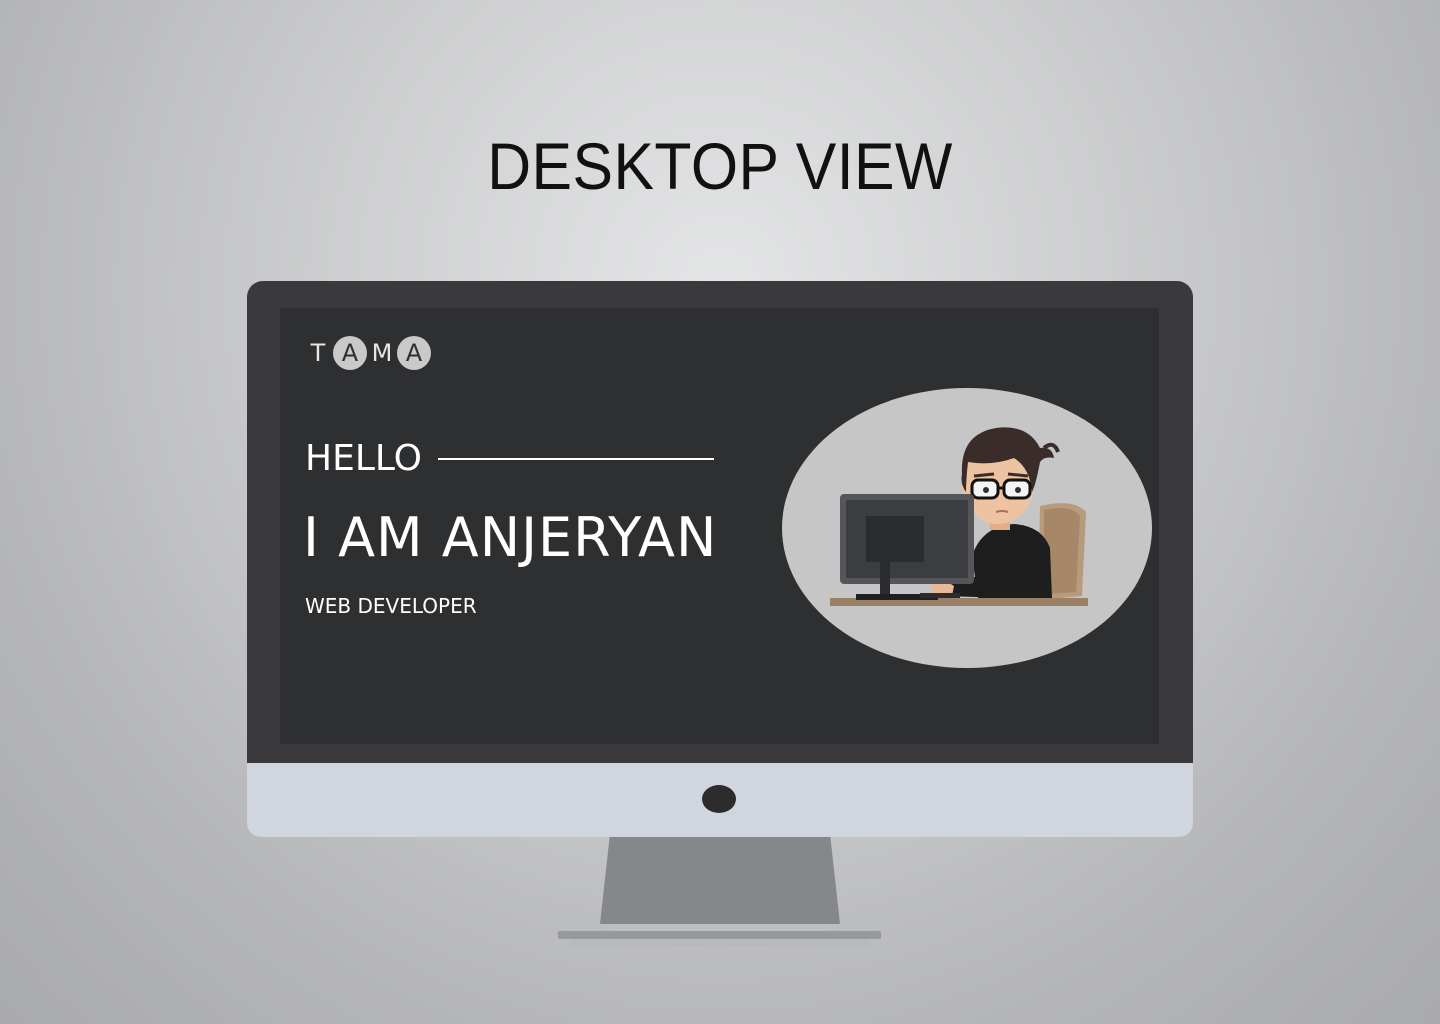 This screenshot has width=1440, height=1024. What do you see at coordinates (575, 458) in the screenshot?
I see `greeting-divider-line` at bounding box center [575, 458].